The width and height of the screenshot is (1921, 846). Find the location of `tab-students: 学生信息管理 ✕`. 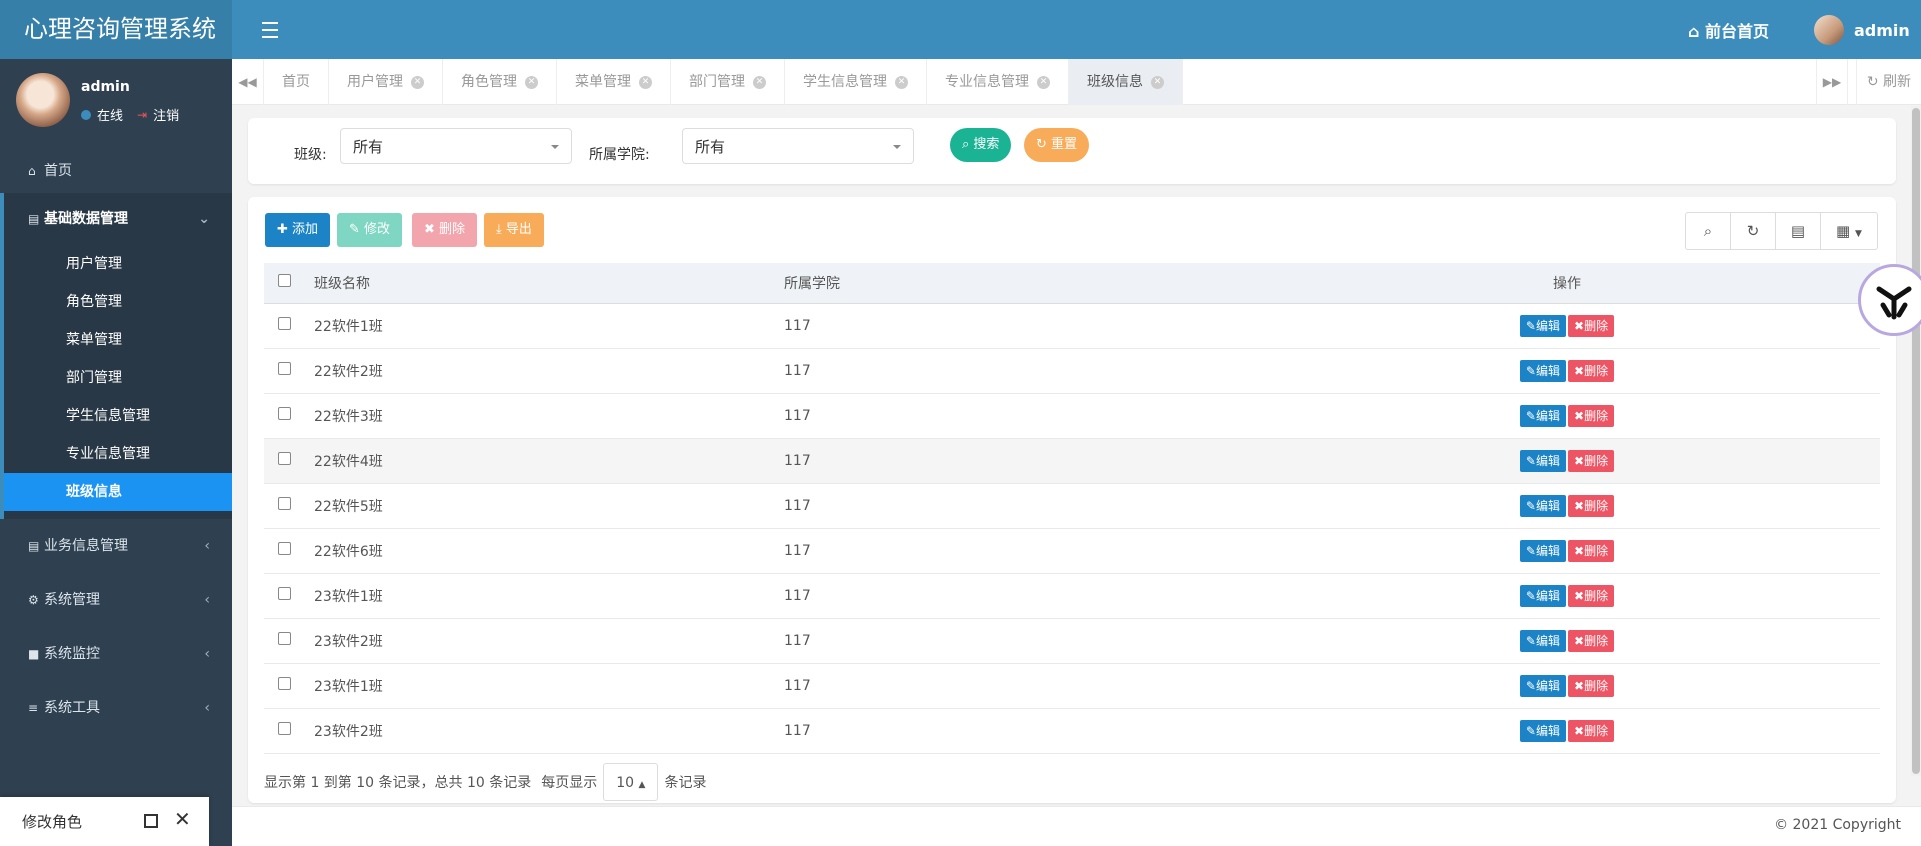

tab-students: 学生信息管理 ✕ is located at coordinates (856, 82).